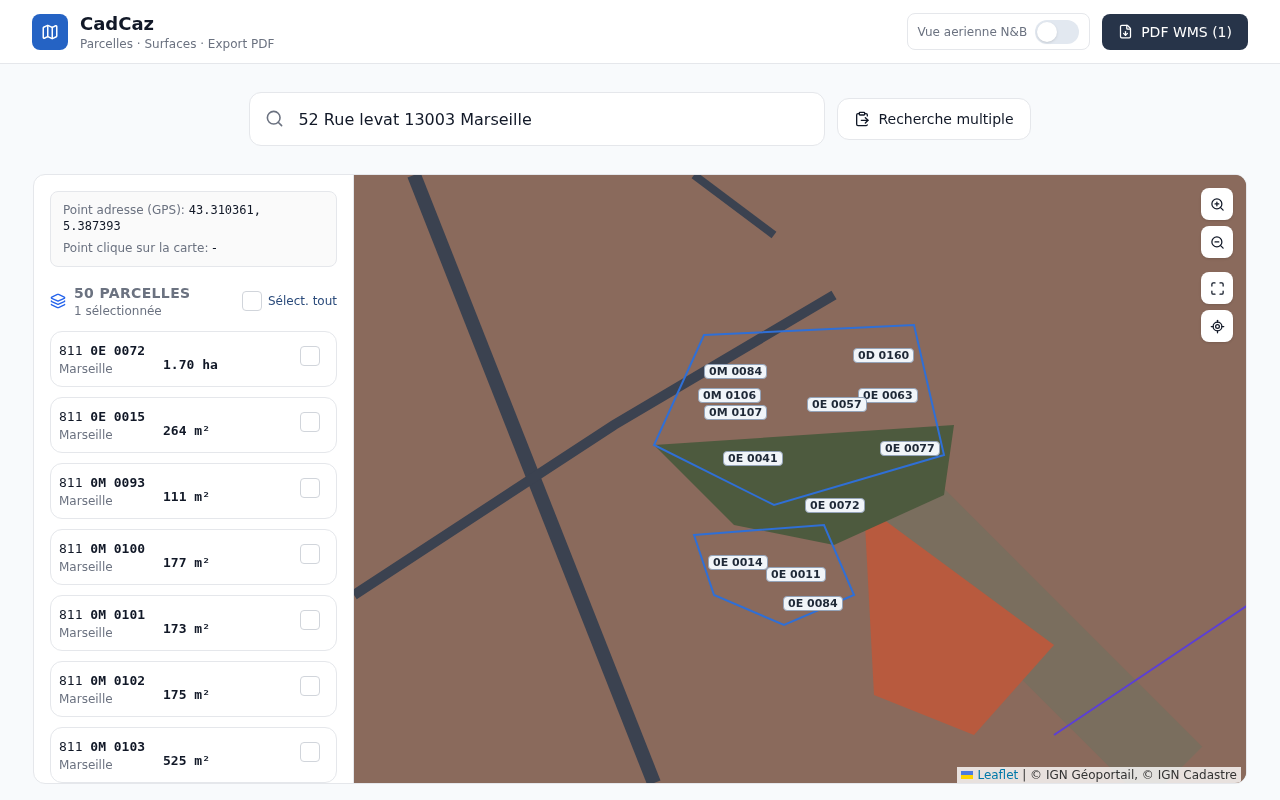 The image size is (1280, 800). What do you see at coordinates (118, 311) in the screenshot?
I see `selection-count: 1 sélectionnée` at bounding box center [118, 311].